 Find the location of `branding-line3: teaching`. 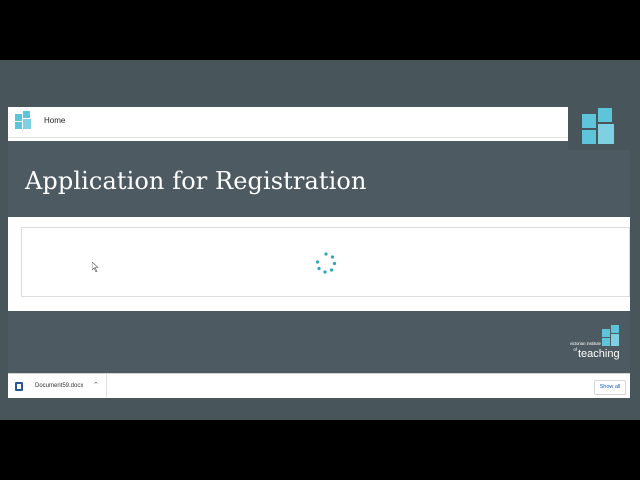

branding-line3: teaching is located at coordinates (599, 354).